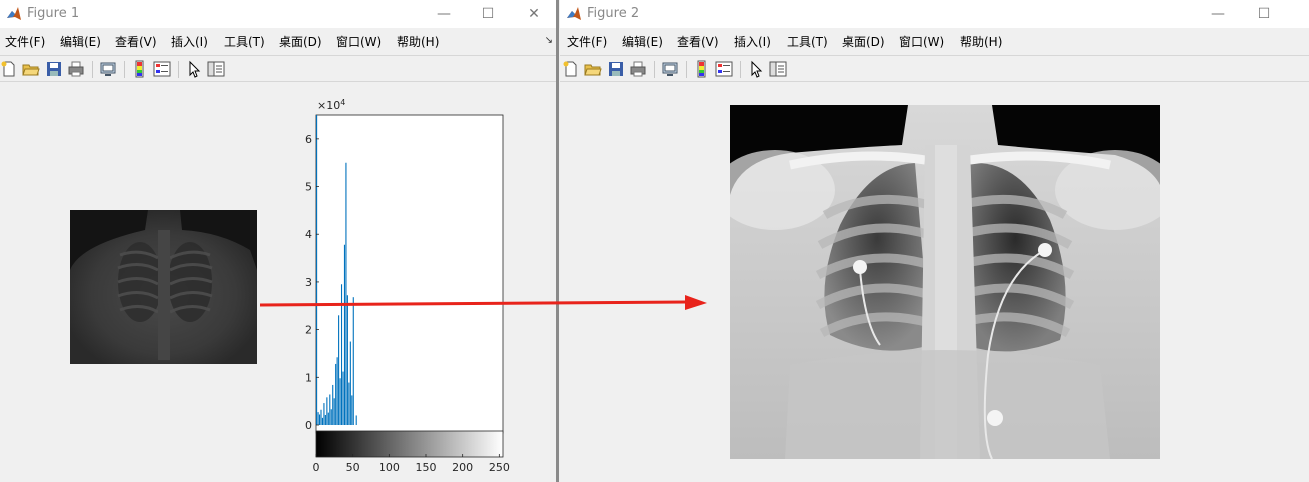  I want to click on dock-arrow-icon: ↘, so click(549, 40).